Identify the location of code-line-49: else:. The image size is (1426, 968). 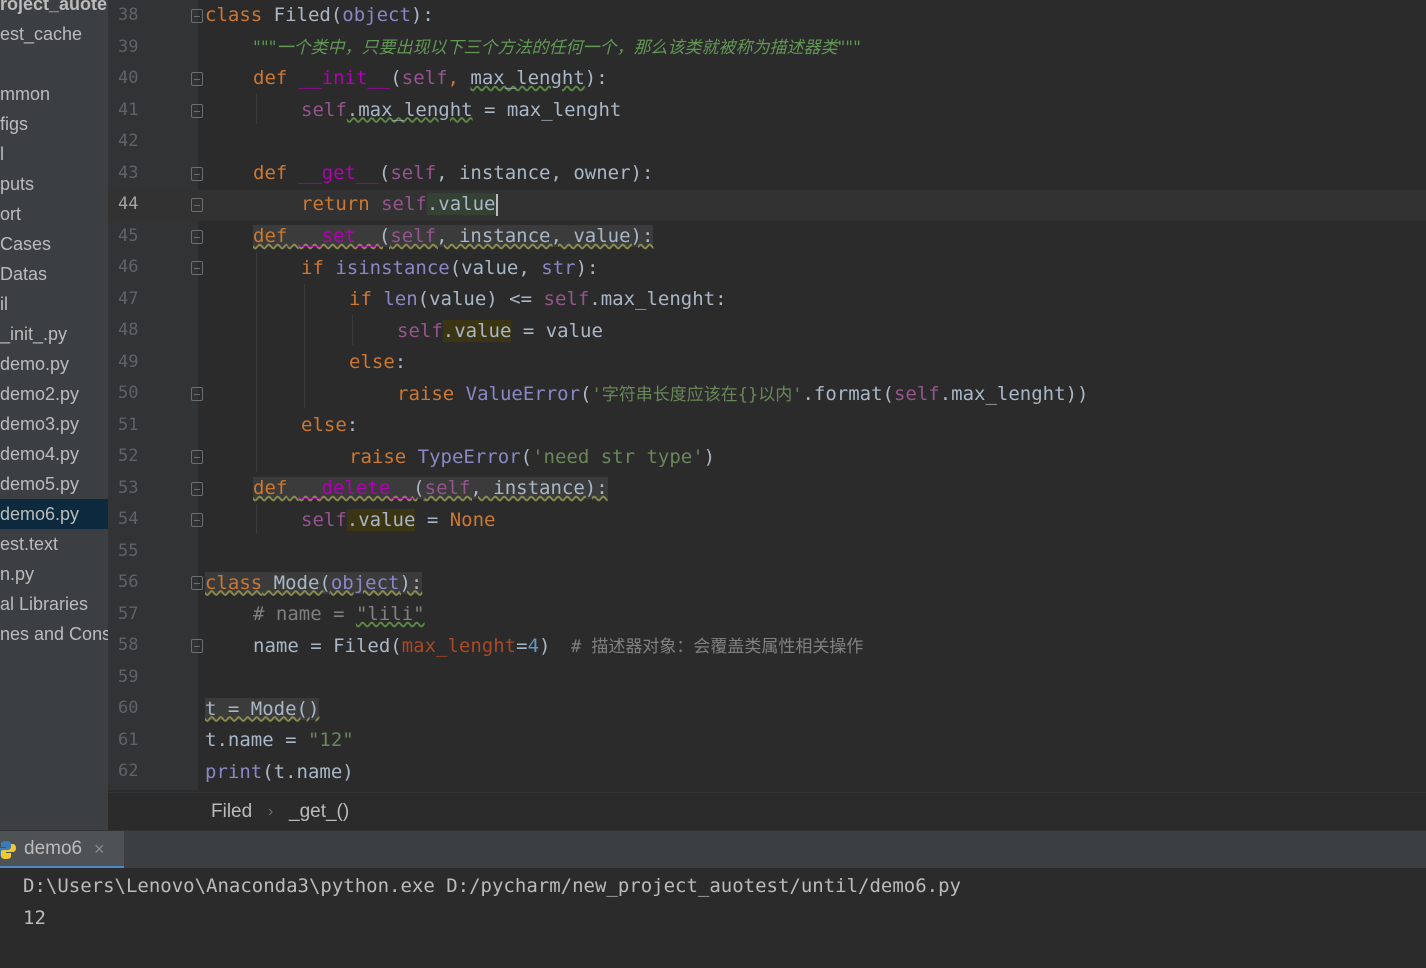
(377, 363).